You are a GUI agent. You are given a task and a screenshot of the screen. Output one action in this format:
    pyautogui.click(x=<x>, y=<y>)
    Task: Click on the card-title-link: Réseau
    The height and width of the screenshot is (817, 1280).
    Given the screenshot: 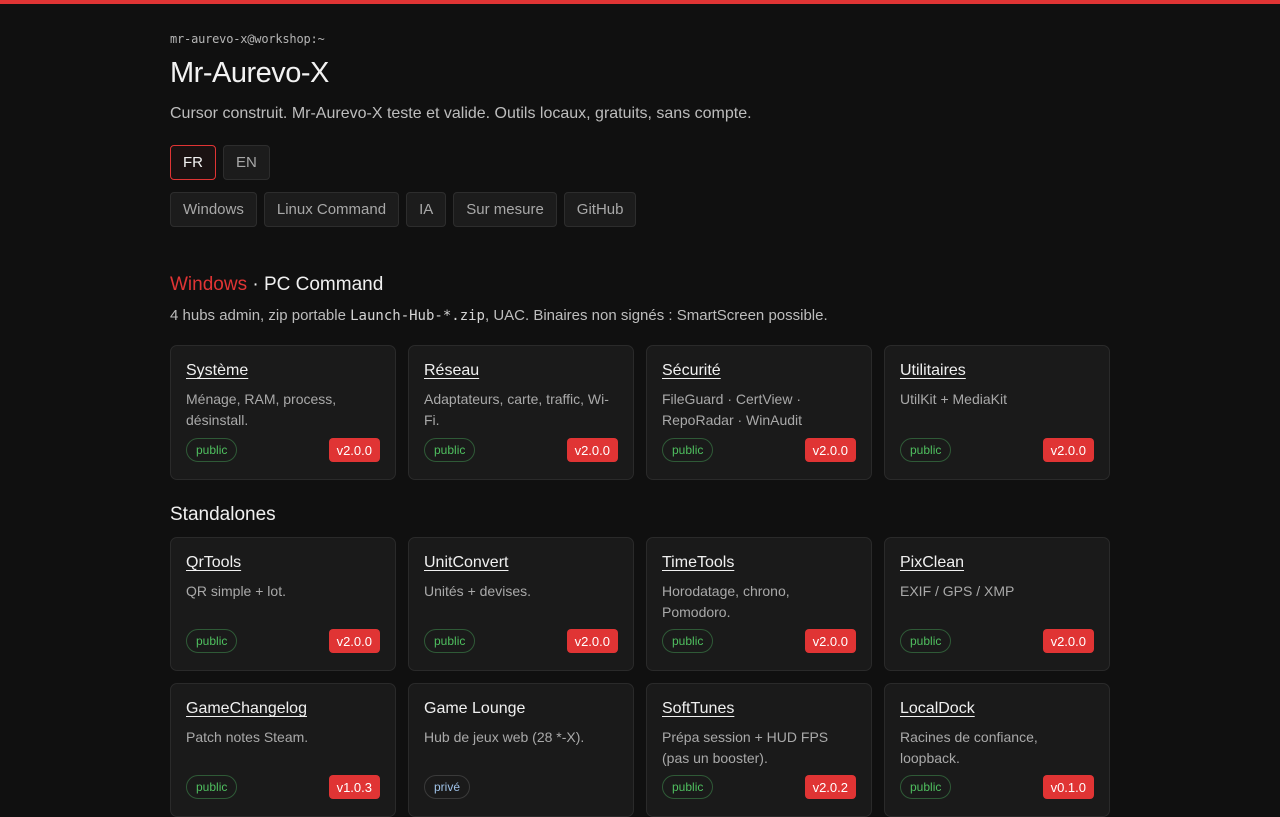 What is the action you would take?
    pyautogui.click(x=451, y=371)
    